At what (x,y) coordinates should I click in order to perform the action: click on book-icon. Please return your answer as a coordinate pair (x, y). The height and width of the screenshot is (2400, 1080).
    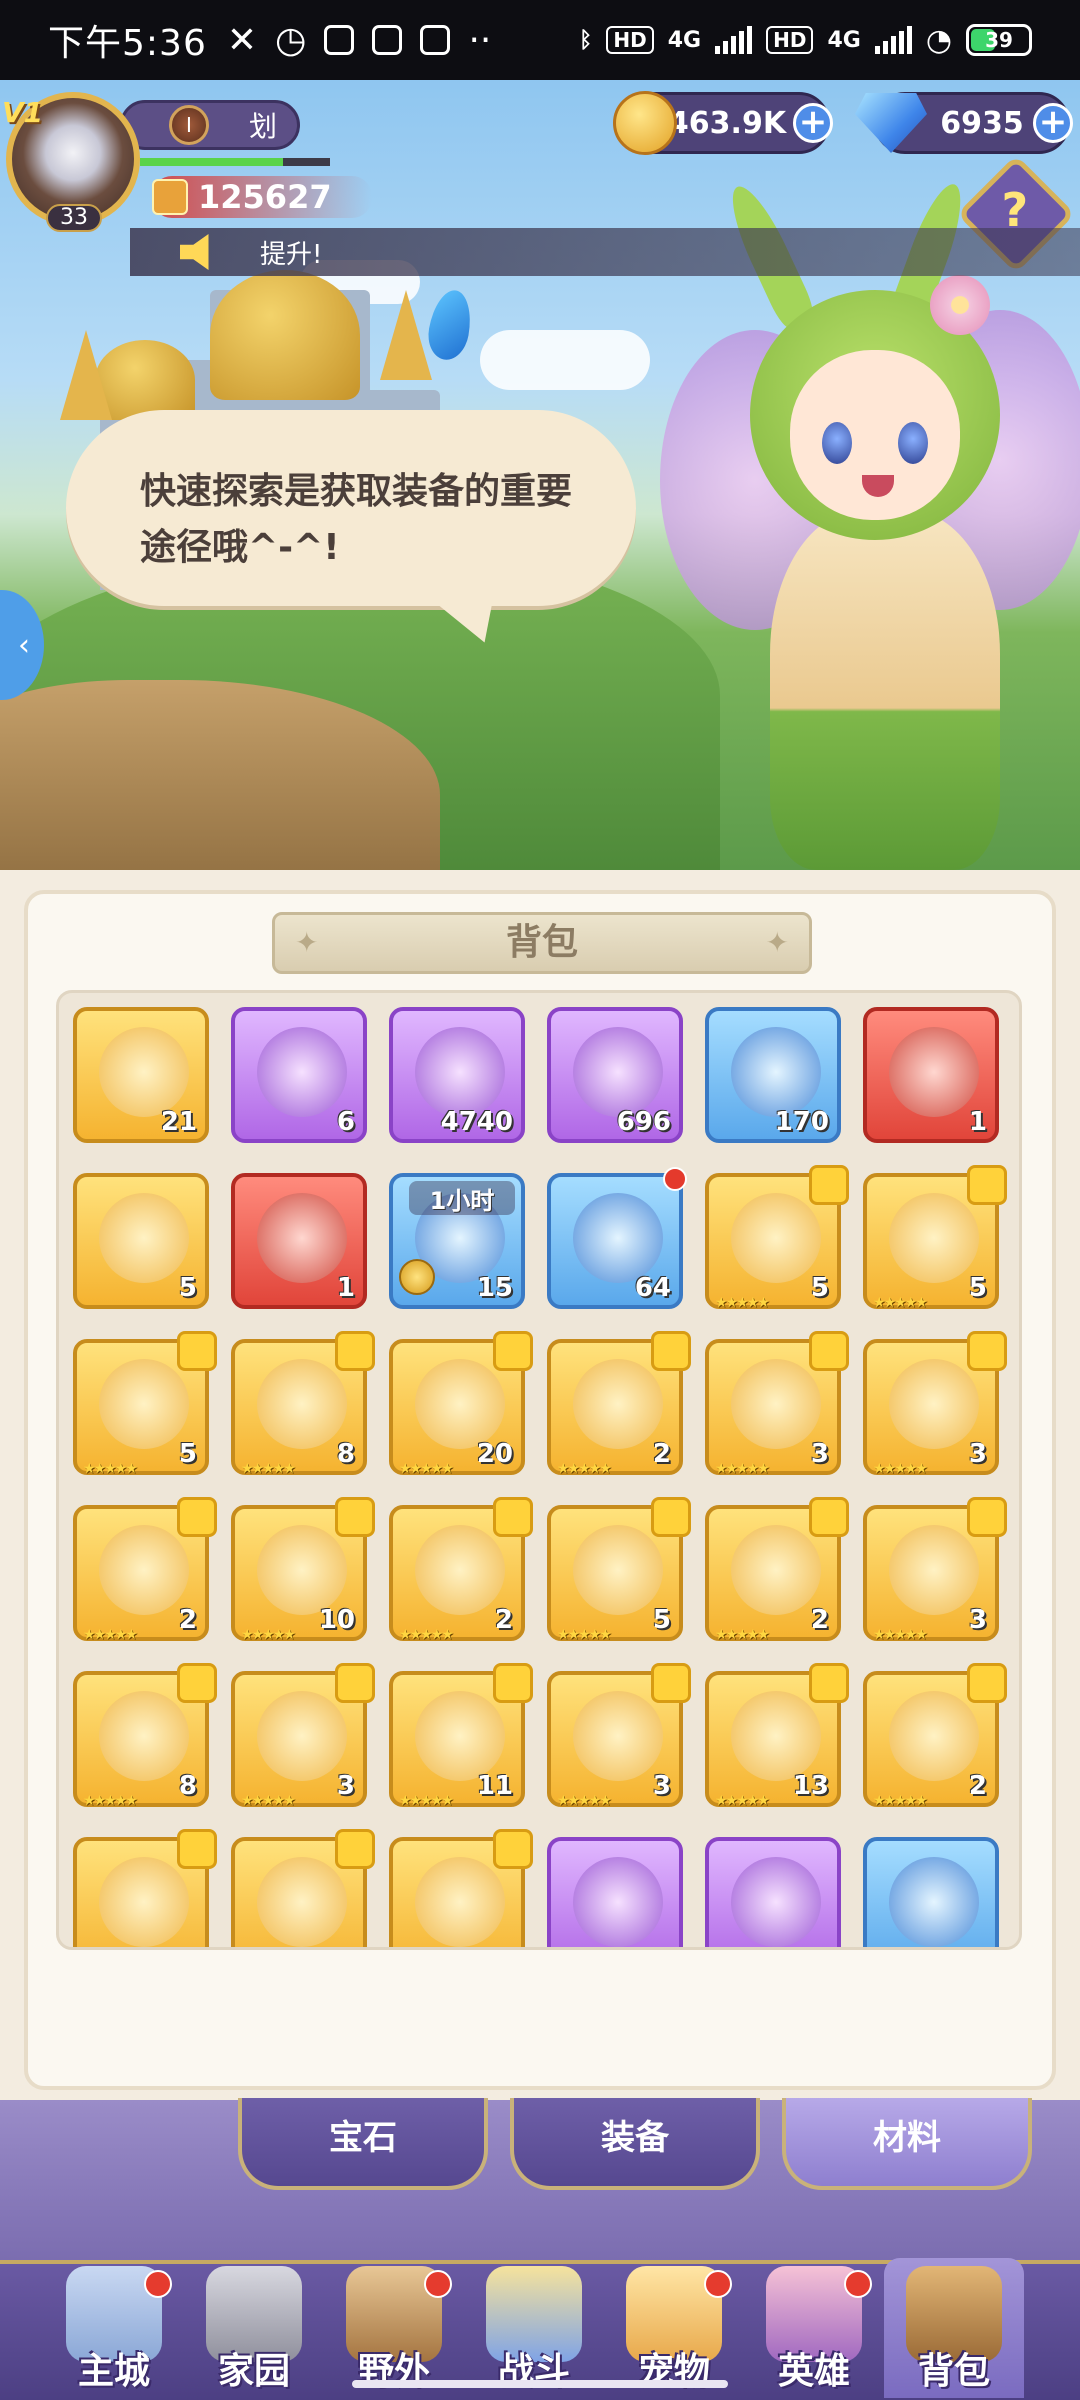
    Looking at the image, I should click on (302, 1238).